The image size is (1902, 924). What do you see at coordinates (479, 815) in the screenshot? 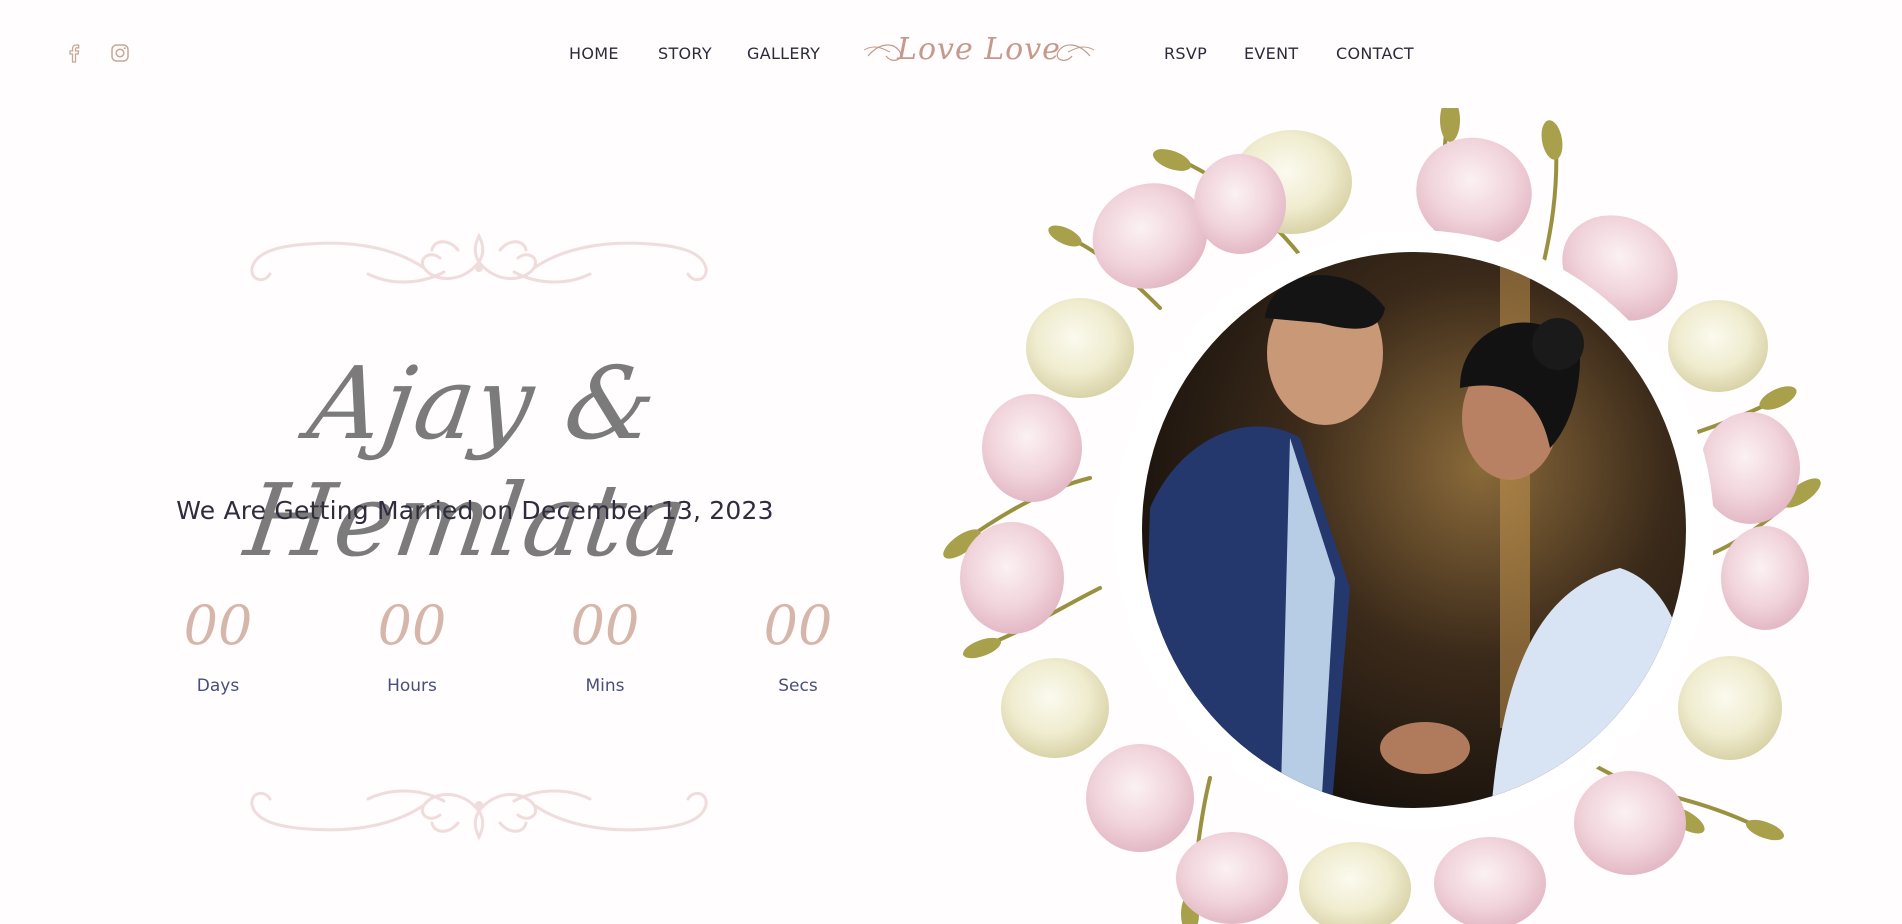
I see `bottom-ornament-icon` at bounding box center [479, 815].